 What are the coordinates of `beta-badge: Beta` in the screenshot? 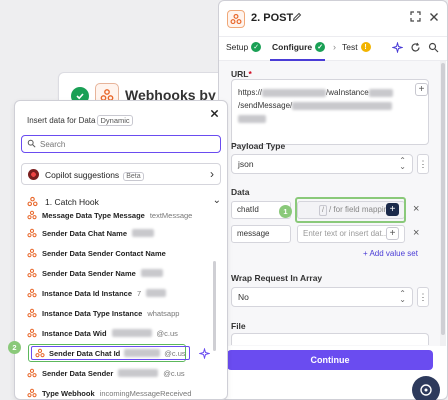 It's located at (133, 176).